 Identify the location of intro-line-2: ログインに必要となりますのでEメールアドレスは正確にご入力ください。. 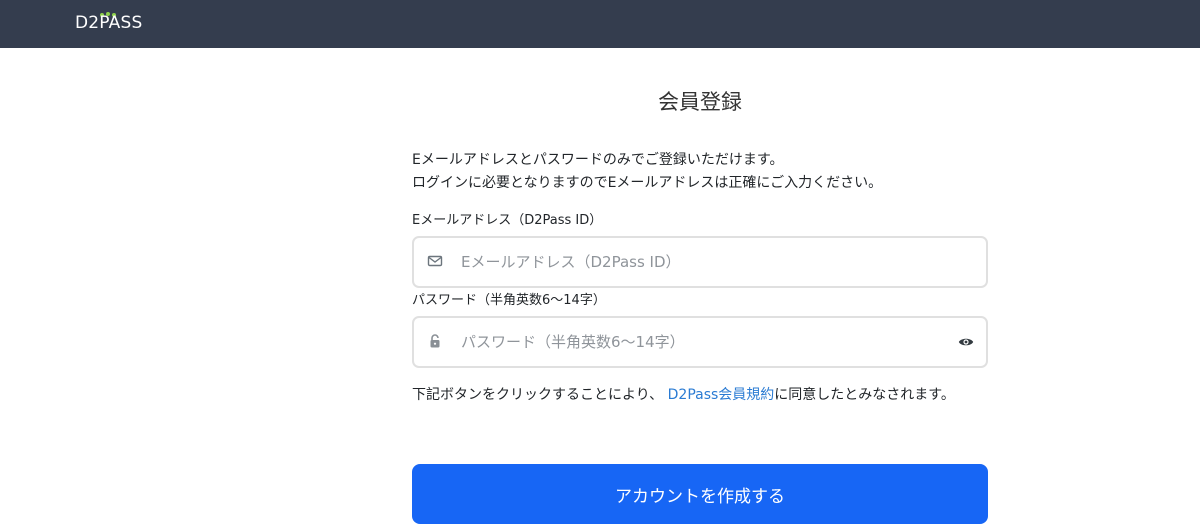
(647, 183).